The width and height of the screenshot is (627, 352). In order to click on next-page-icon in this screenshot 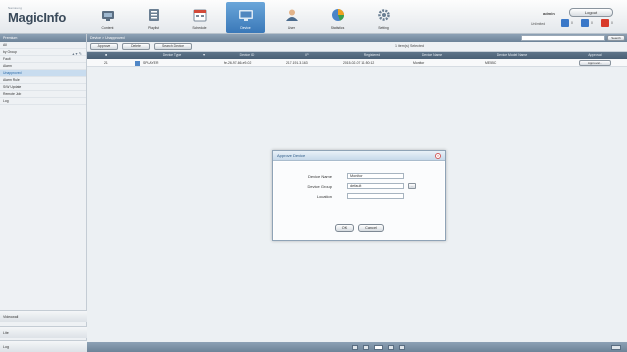, I will do `click(391, 347)`.